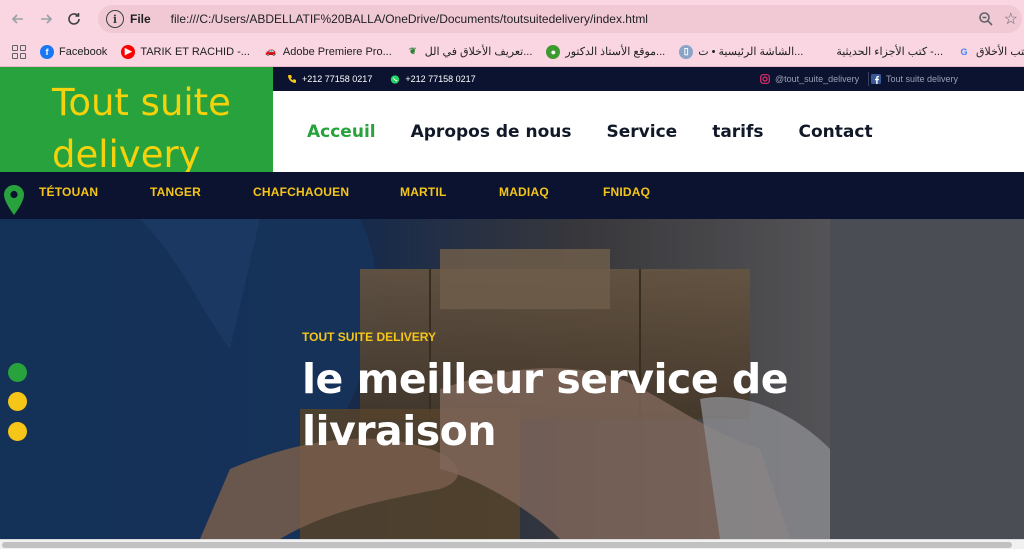  Describe the element at coordinates (19, 51) in the screenshot. I see `apps-grid-icon` at that location.